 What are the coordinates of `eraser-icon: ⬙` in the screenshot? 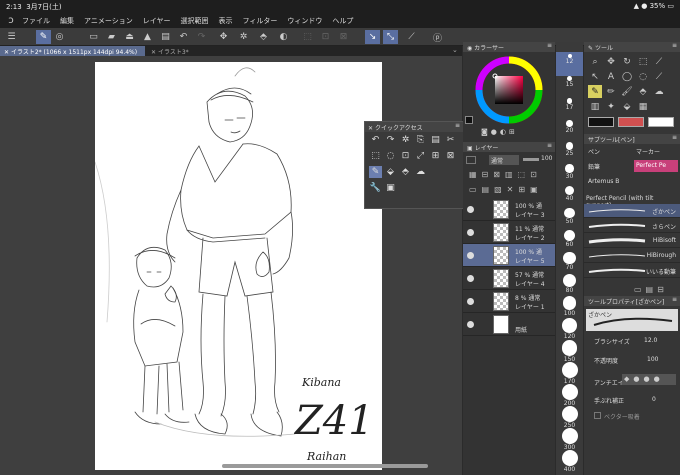 It's located at (627, 106).